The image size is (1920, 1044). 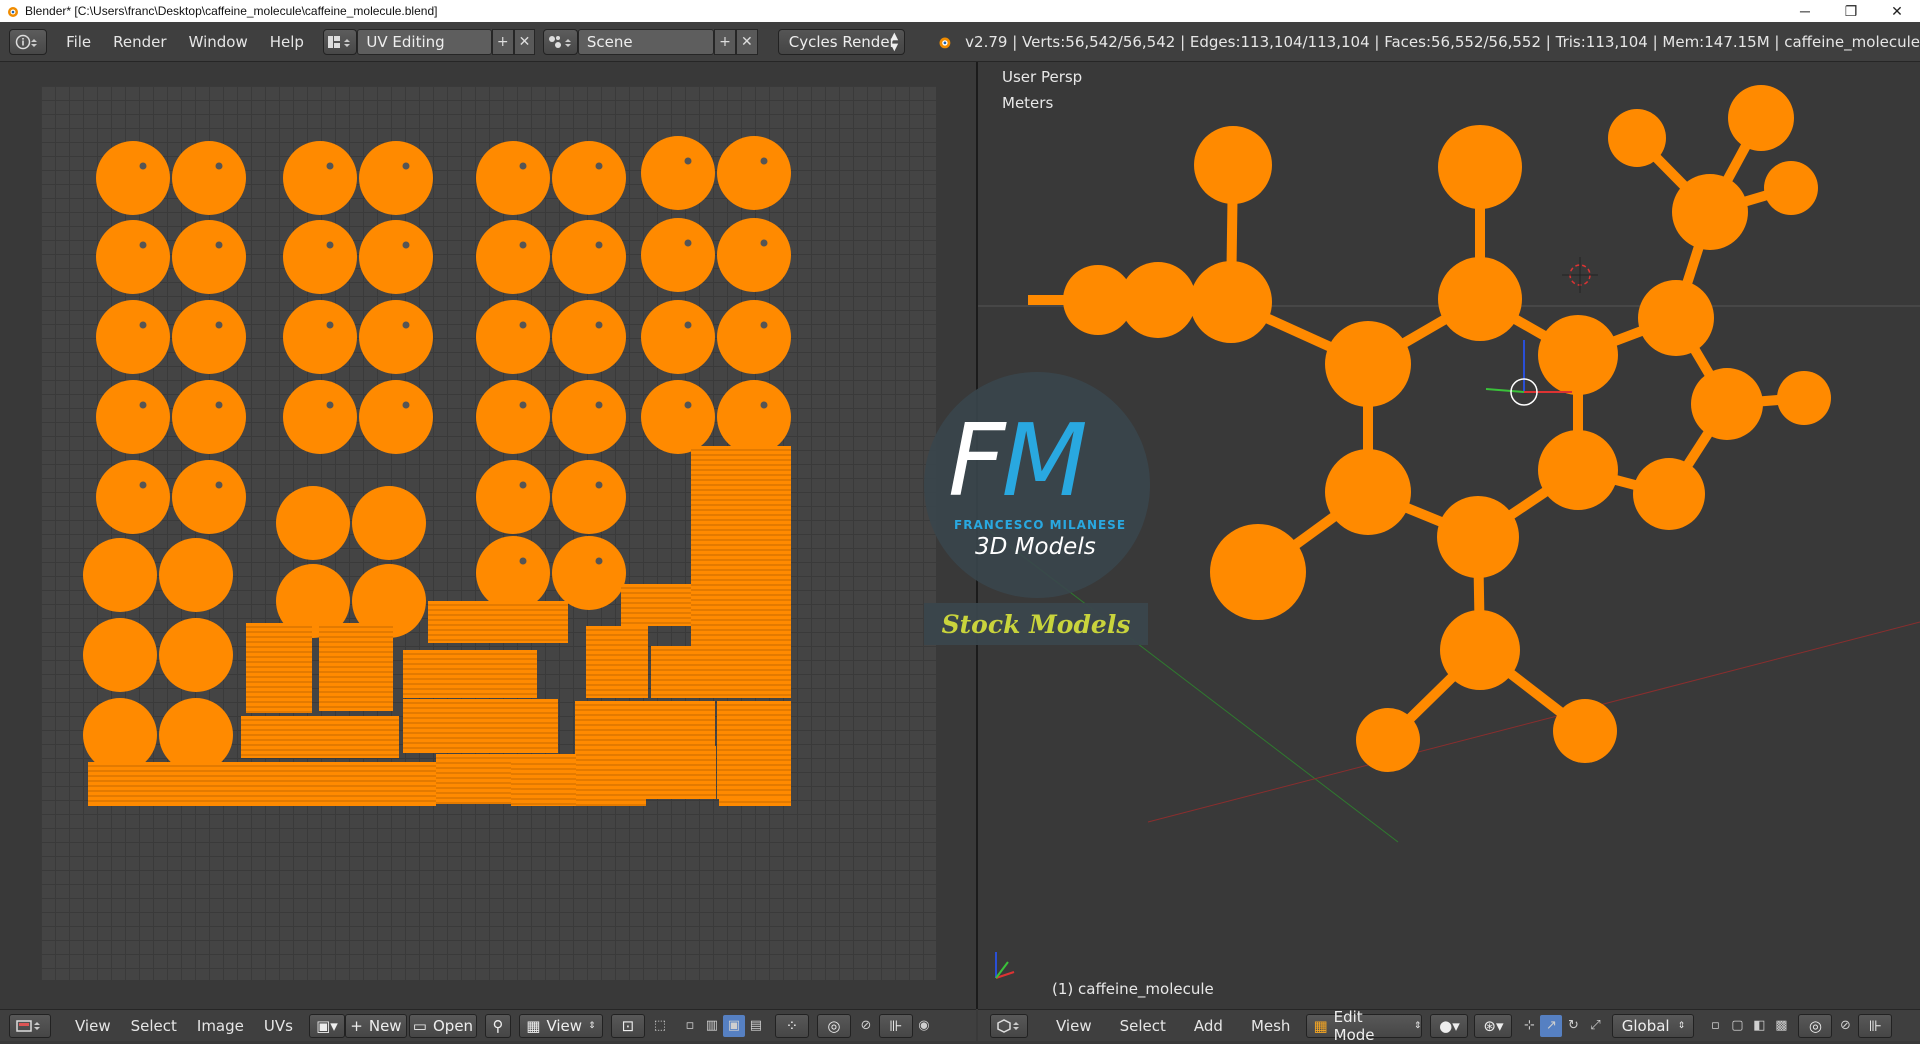 I want to click on add-scene-button: +, so click(x=725, y=41).